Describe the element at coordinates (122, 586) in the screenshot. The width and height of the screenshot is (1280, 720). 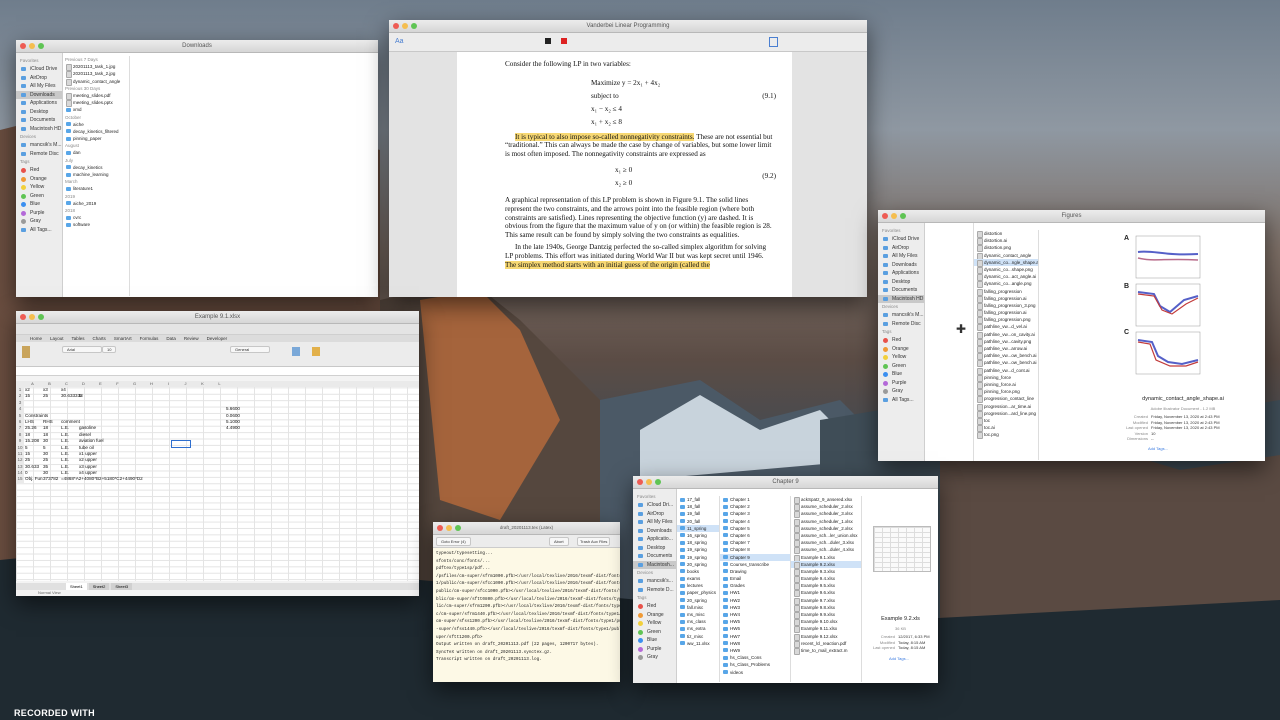
I see `sheet-tab: Sheet3` at that location.